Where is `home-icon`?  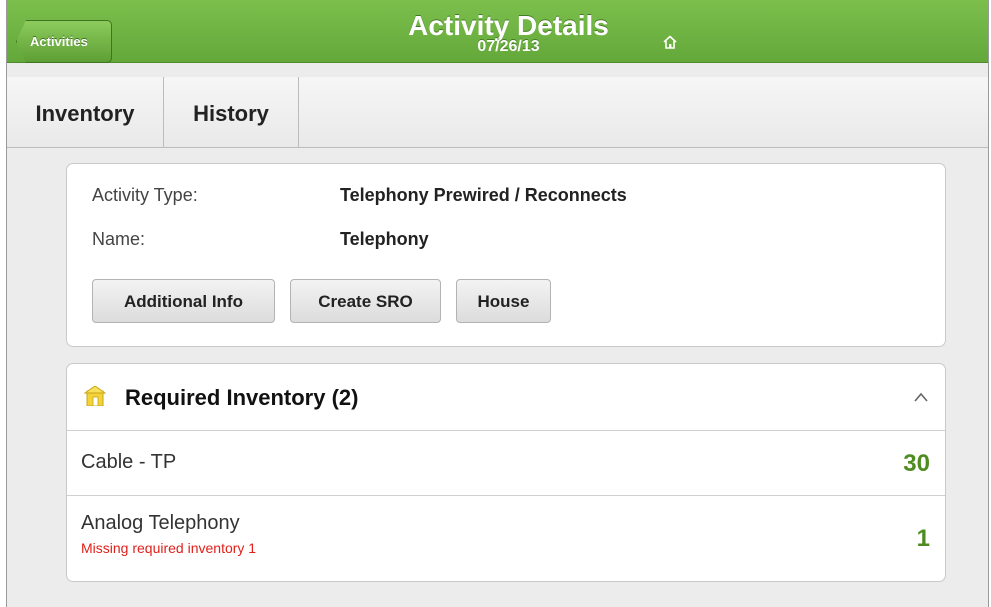 home-icon is located at coordinates (670, 42).